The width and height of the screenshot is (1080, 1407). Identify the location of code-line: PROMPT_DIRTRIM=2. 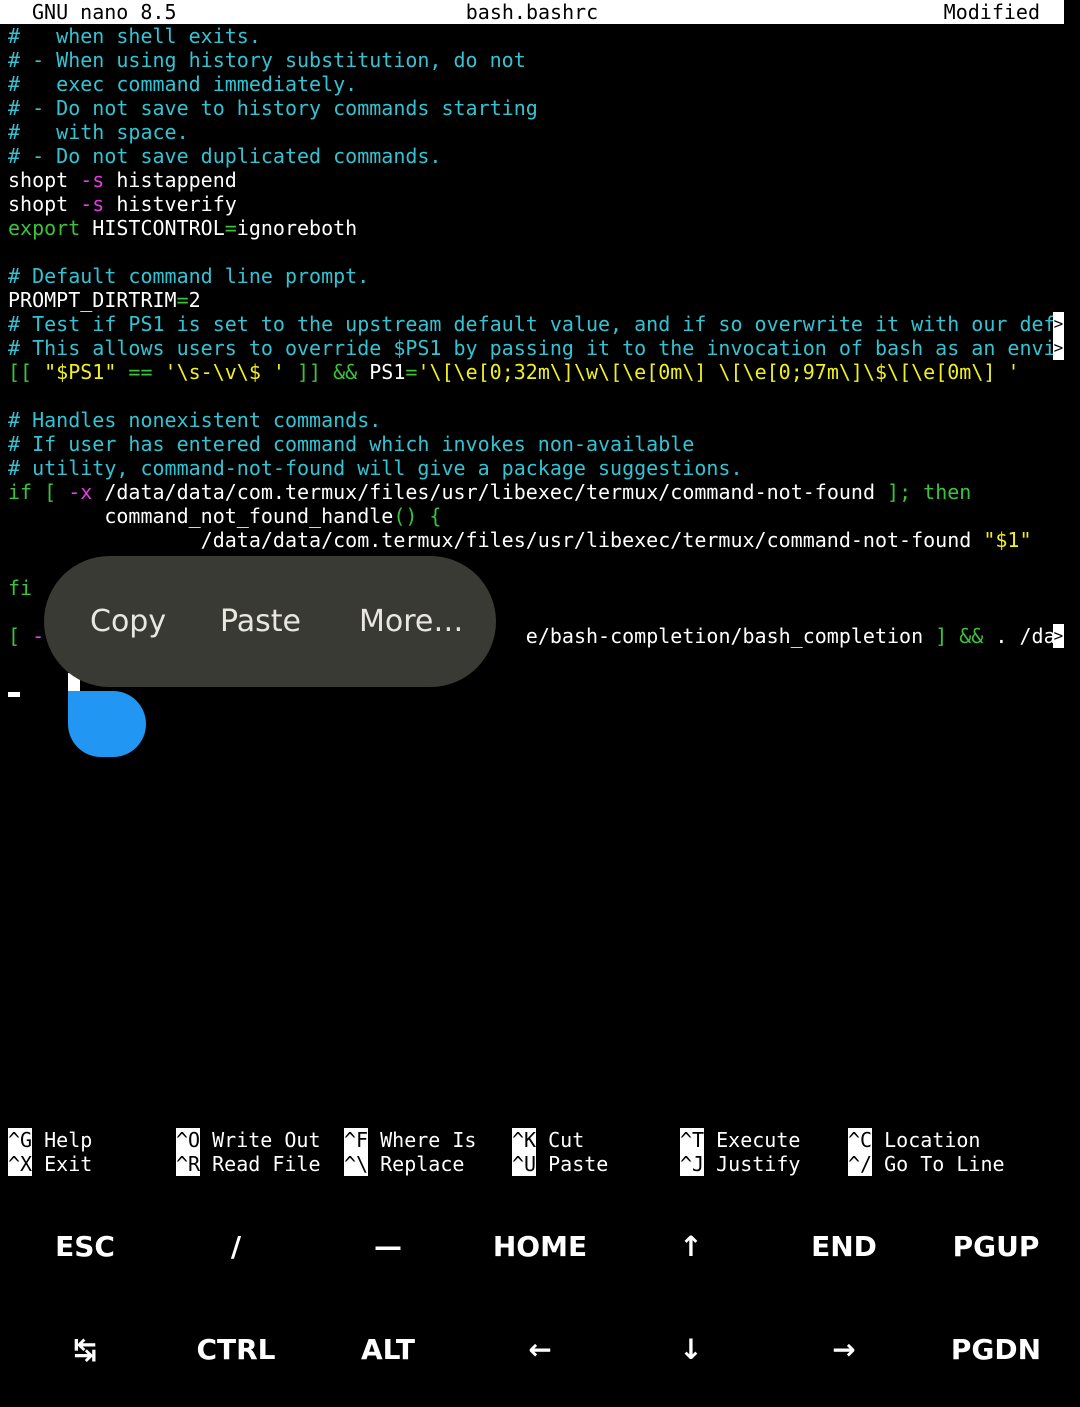
(104, 300).